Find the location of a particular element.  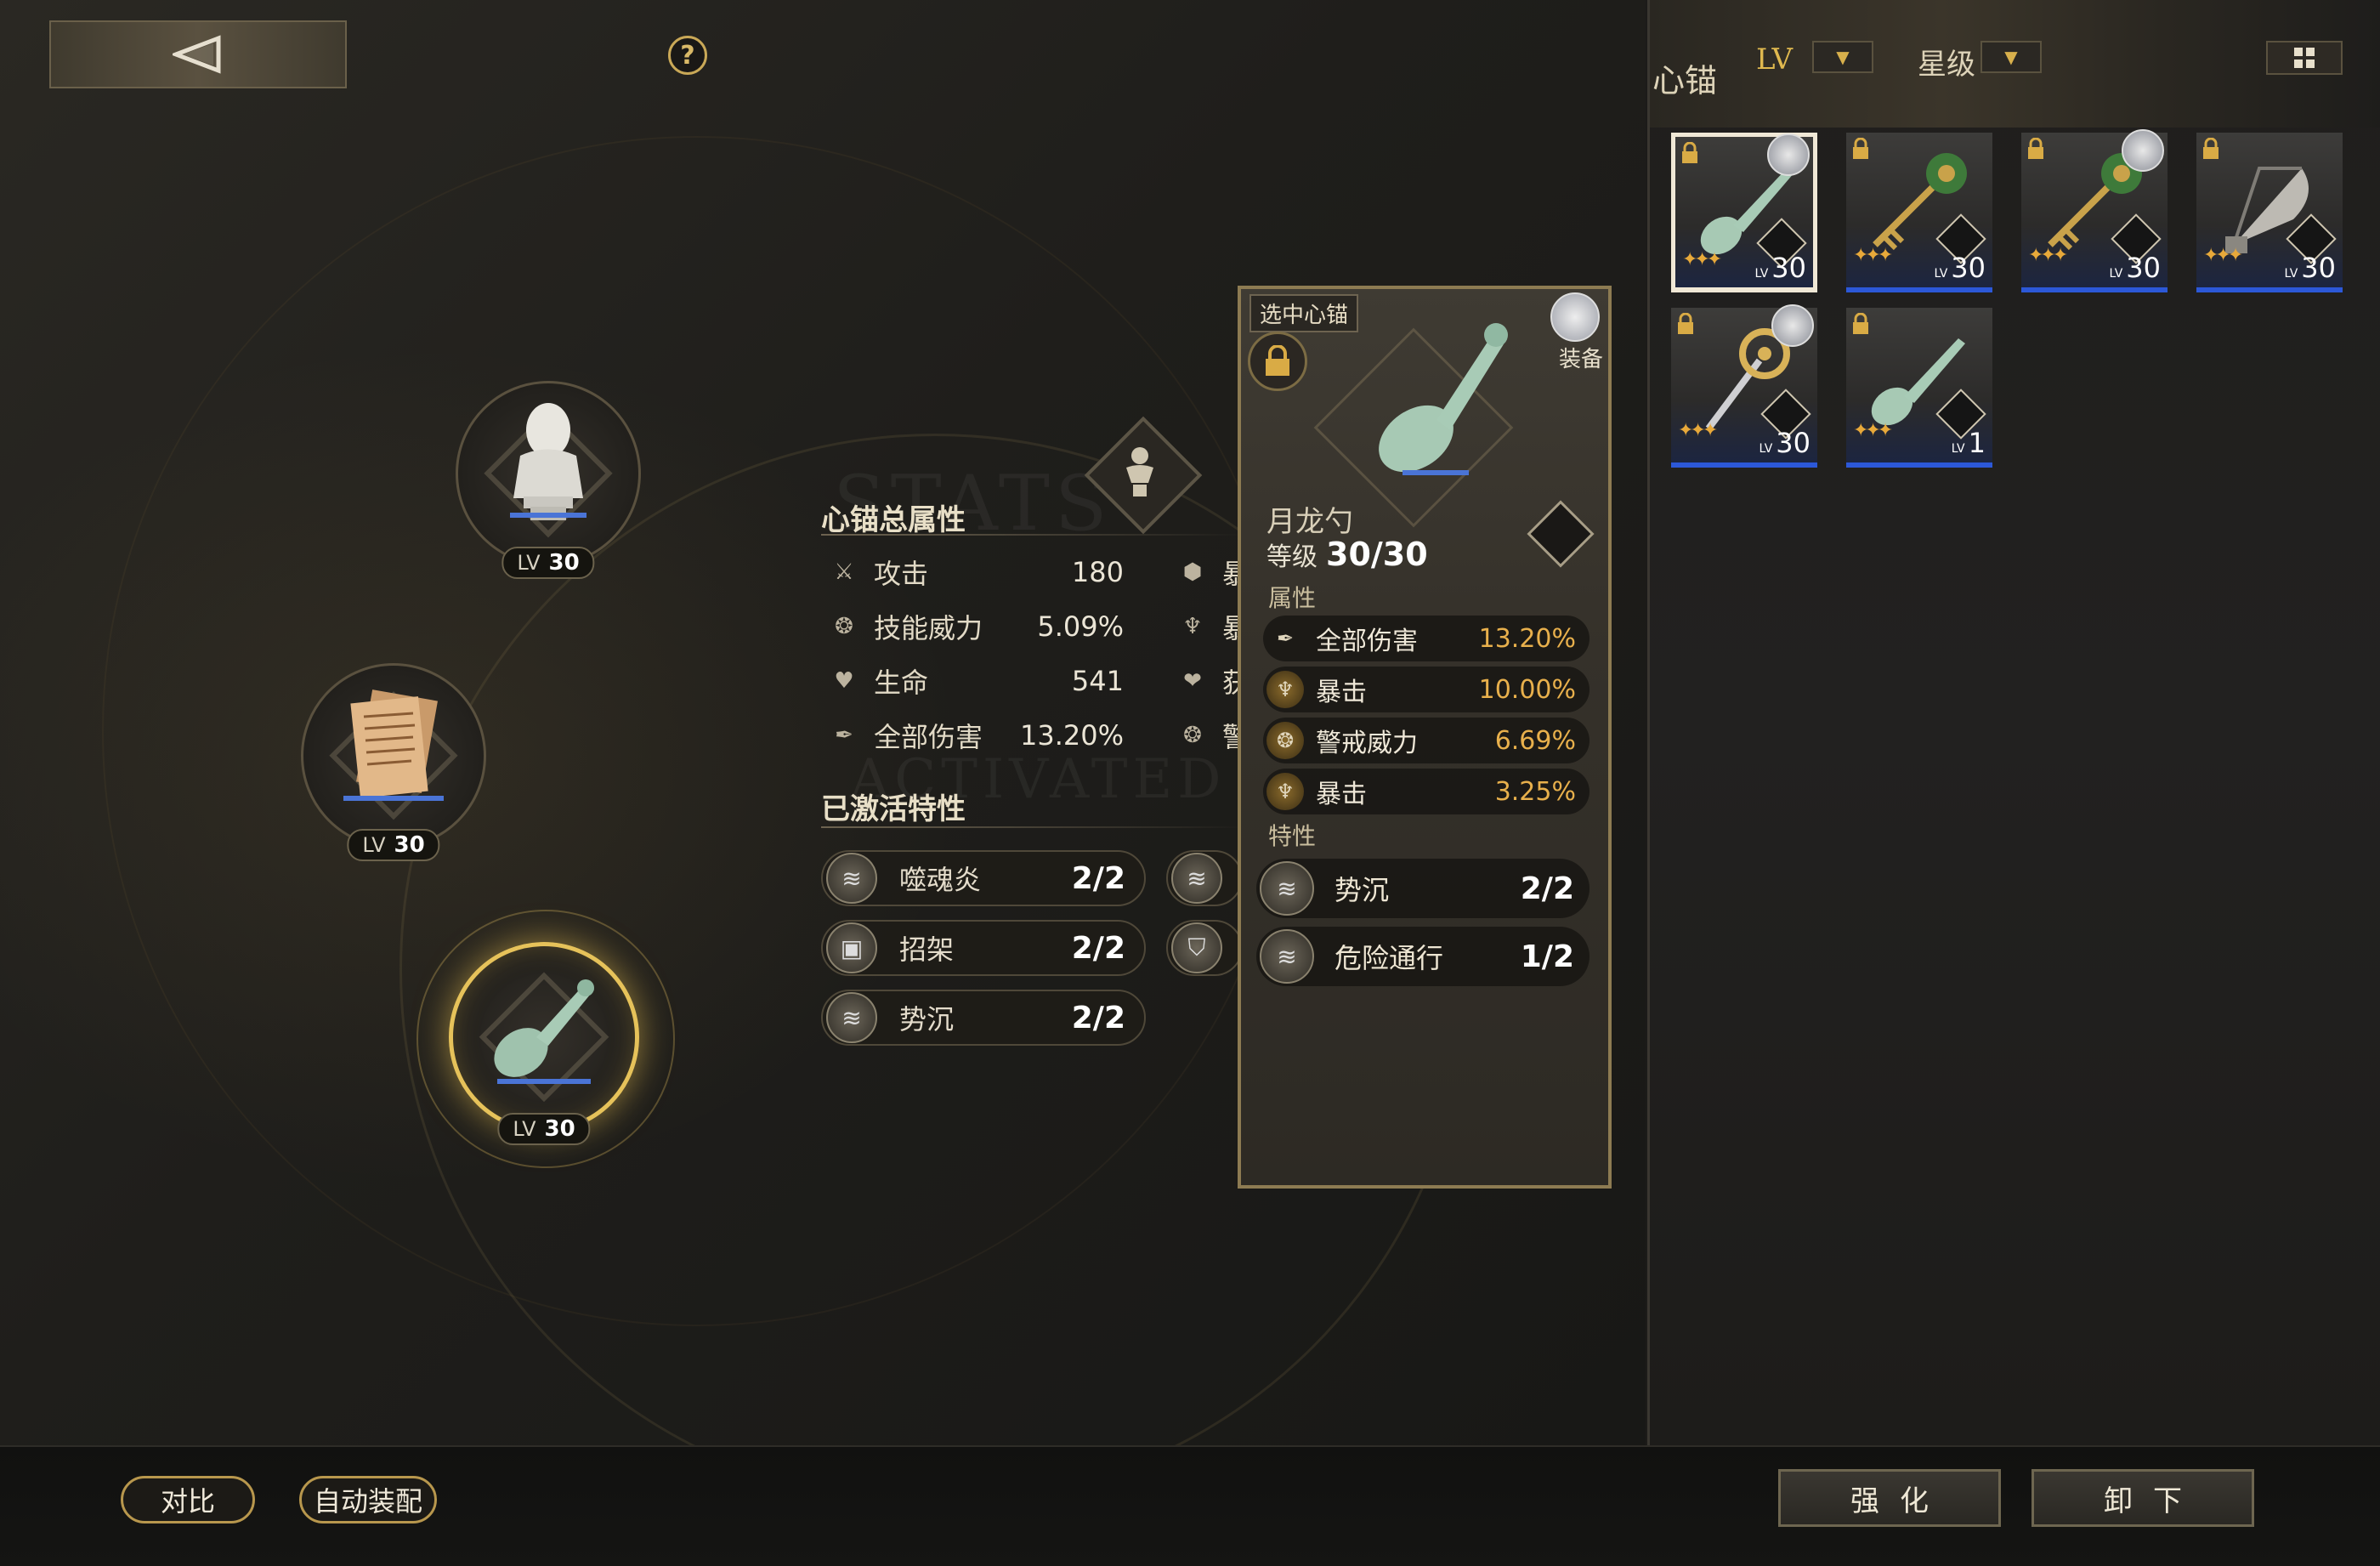

attr-value: 10.00% is located at coordinates (1527, 689).